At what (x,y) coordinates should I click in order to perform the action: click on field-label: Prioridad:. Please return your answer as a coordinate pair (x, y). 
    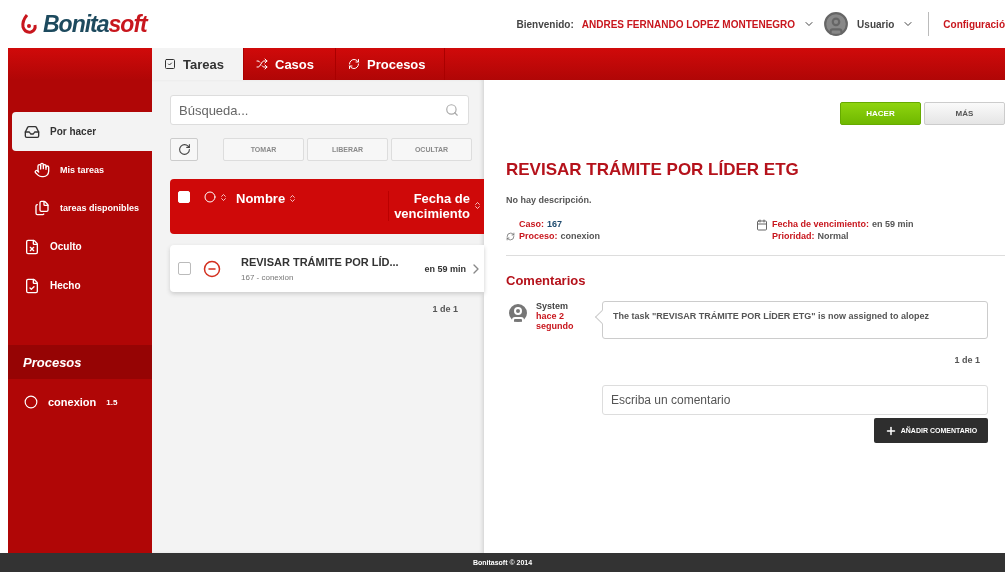
    Looking at the image, I should click on (793, 236).